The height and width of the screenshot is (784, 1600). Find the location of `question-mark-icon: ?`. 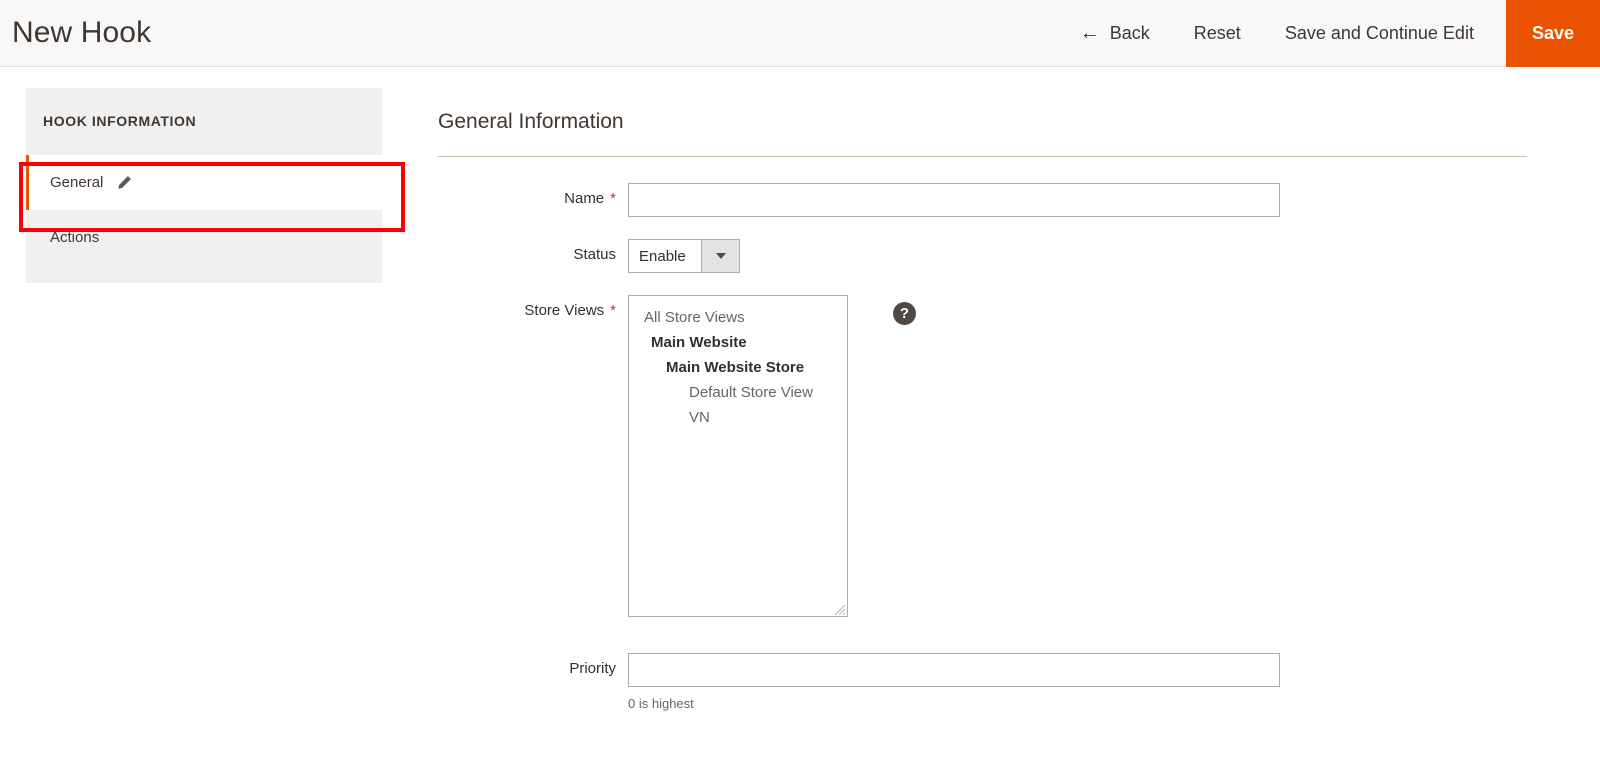

question-mark-icon: ? is located at coordinates (904, 313).